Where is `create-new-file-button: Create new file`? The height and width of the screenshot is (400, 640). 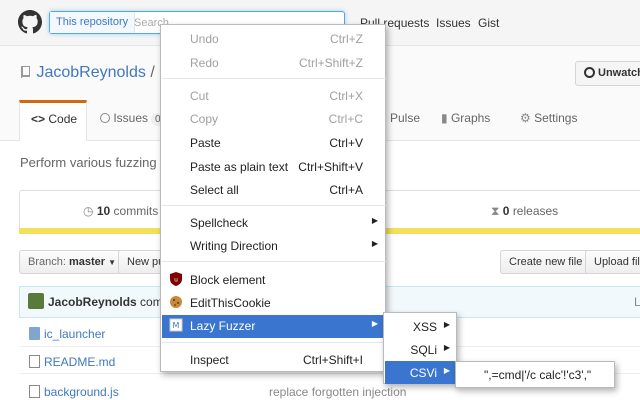 create-new-file-button: Create new file is located at coordinates (546, 262).